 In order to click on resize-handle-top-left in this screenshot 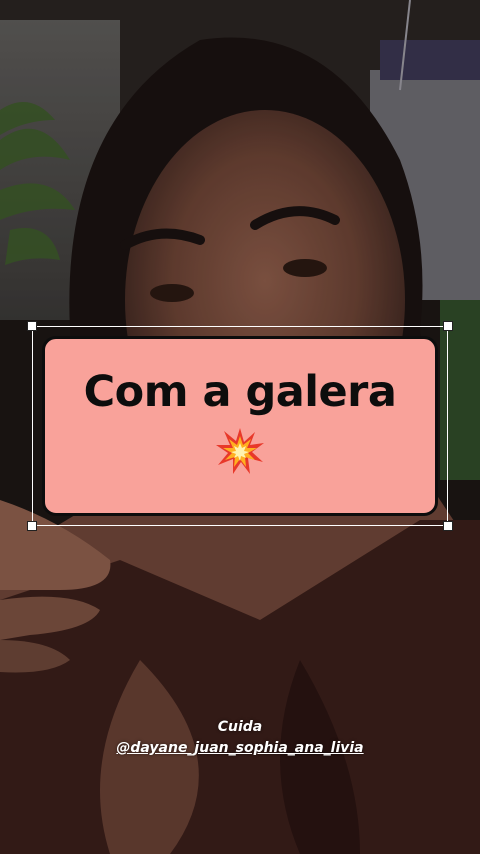, I will do `click(32, 326)`.